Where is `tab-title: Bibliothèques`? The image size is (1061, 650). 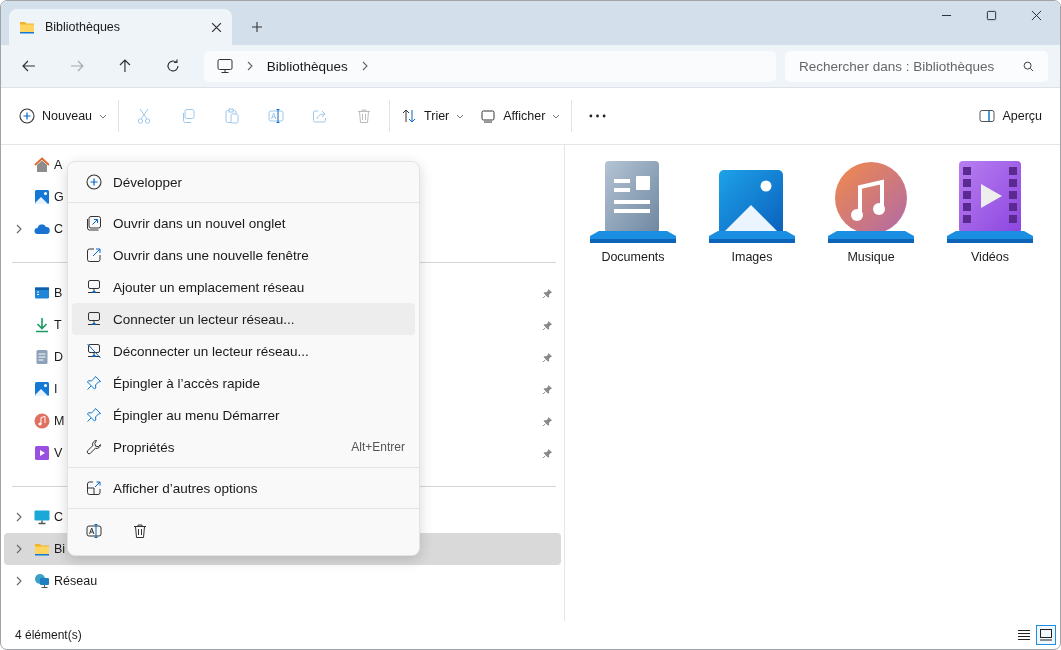
tab-title: Bibliothèques is located at coordinates (83, 27).